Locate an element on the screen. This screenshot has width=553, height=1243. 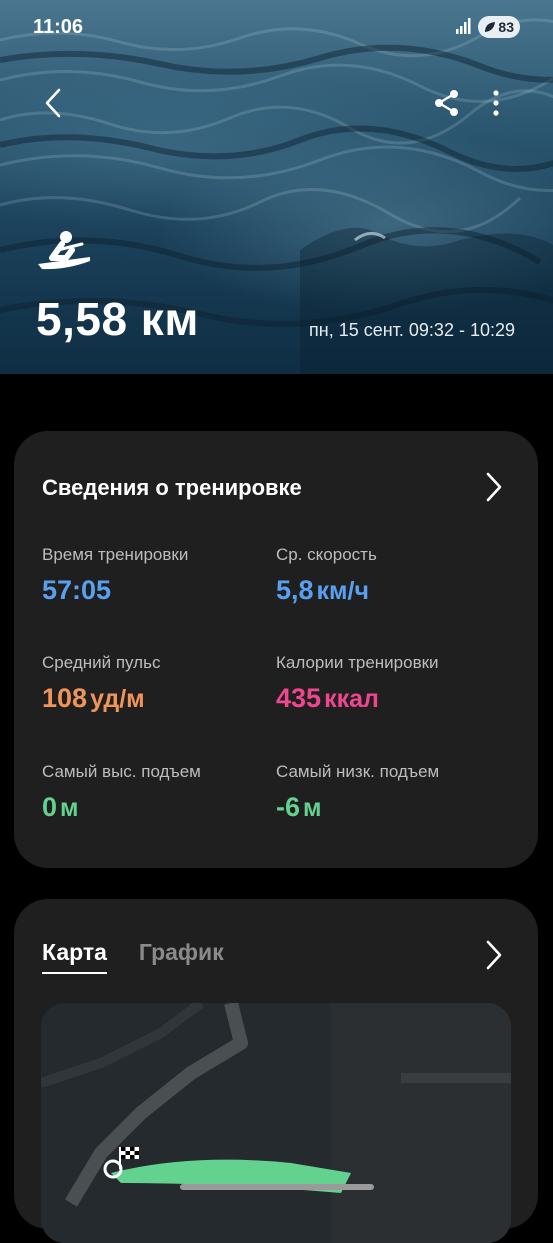
distance-value: 5,58 км is located at coordinates (117, 319).